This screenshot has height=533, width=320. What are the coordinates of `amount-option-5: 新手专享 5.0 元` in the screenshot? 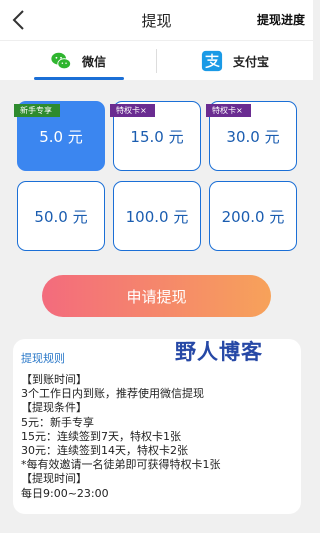 It's located at (59, 136).